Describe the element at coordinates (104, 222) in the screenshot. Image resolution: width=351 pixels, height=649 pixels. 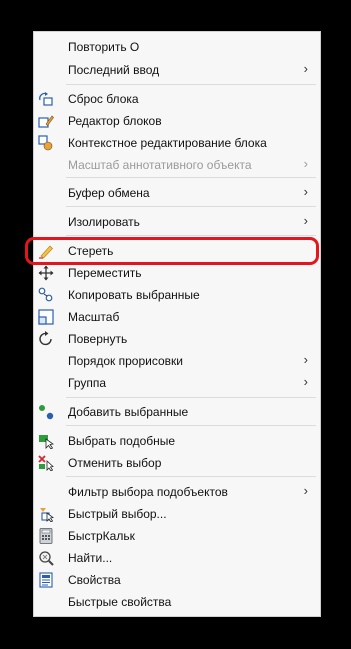
I see `menu-item-label: Изолировать` at that location.